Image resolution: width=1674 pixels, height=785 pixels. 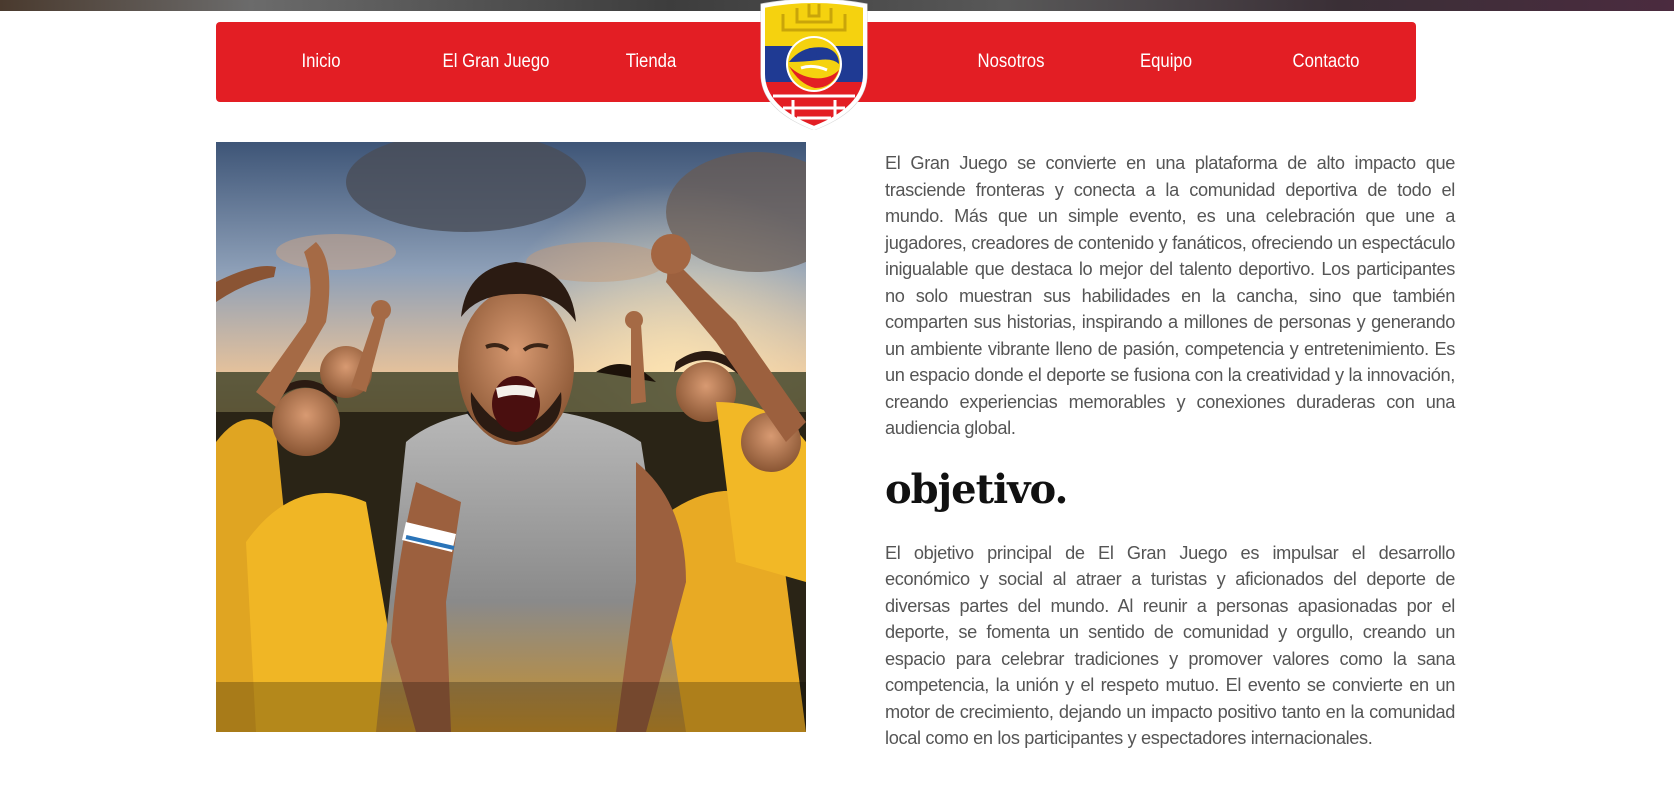 I want to click on nav-item-tienda: Tienda, so click(x=651, y=62).